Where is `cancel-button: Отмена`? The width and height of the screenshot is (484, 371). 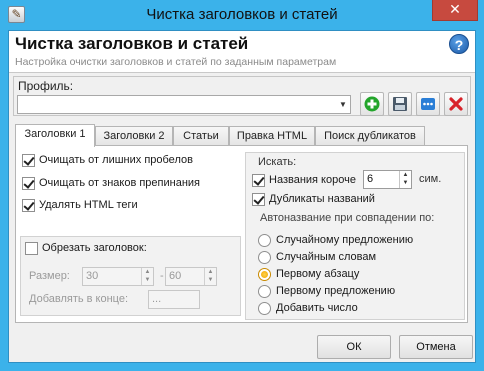
cancel-button: Отмена is located at coordinates (436, 347).